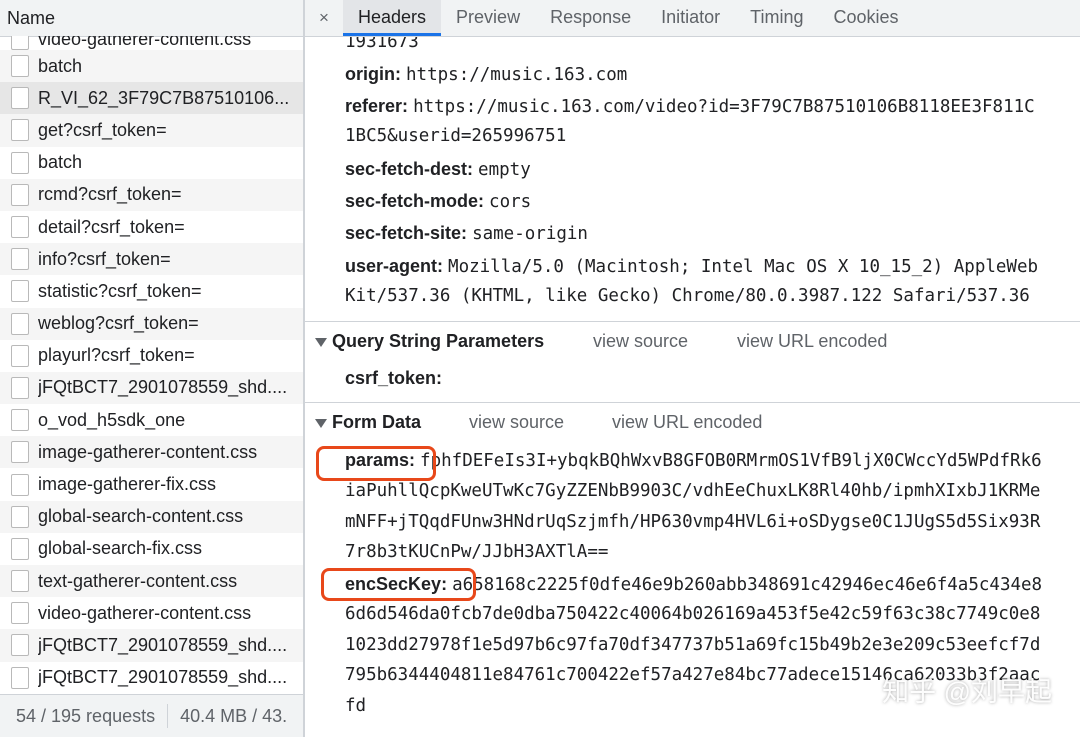  I want to click on request-row: o_vod_h5sdk_one, so click(151, 420).